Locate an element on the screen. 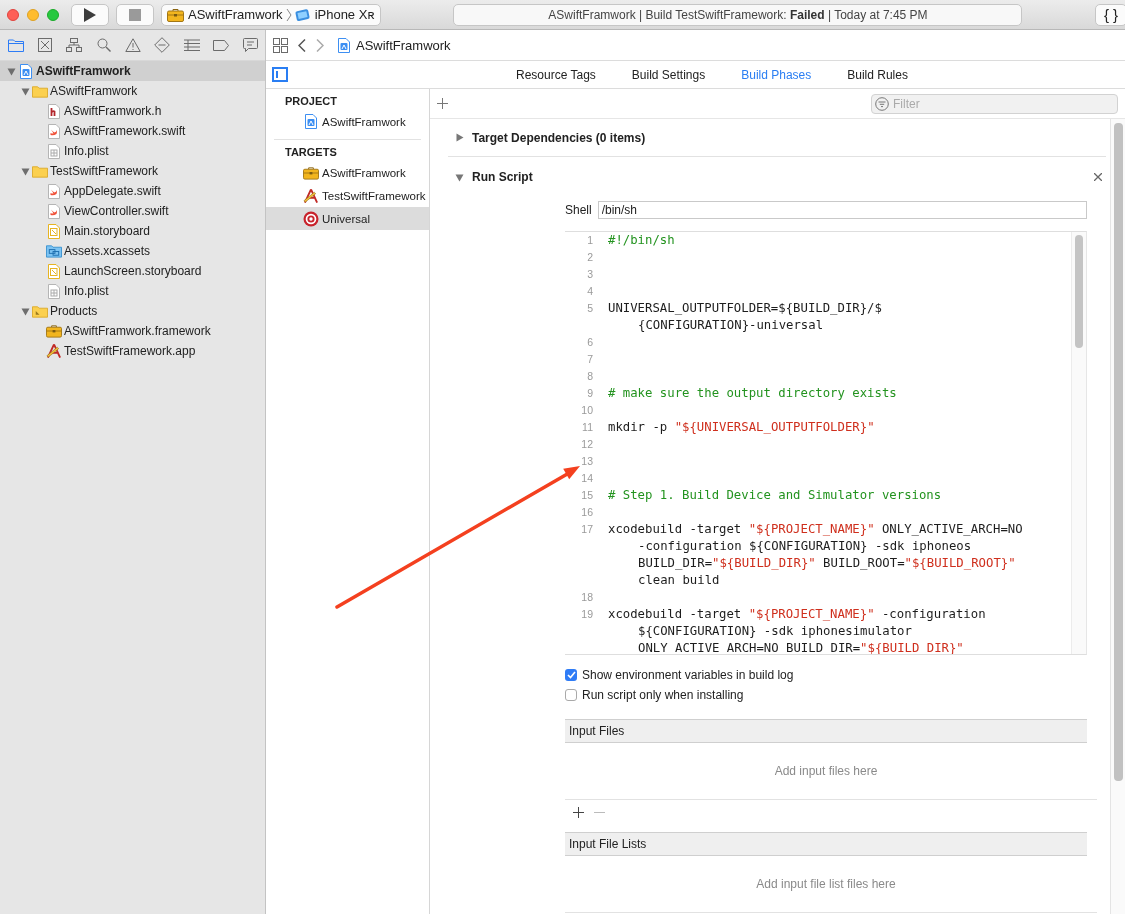 This screenshot has height=914, width=1125. grid-icon is located at coordinates (280, 45).